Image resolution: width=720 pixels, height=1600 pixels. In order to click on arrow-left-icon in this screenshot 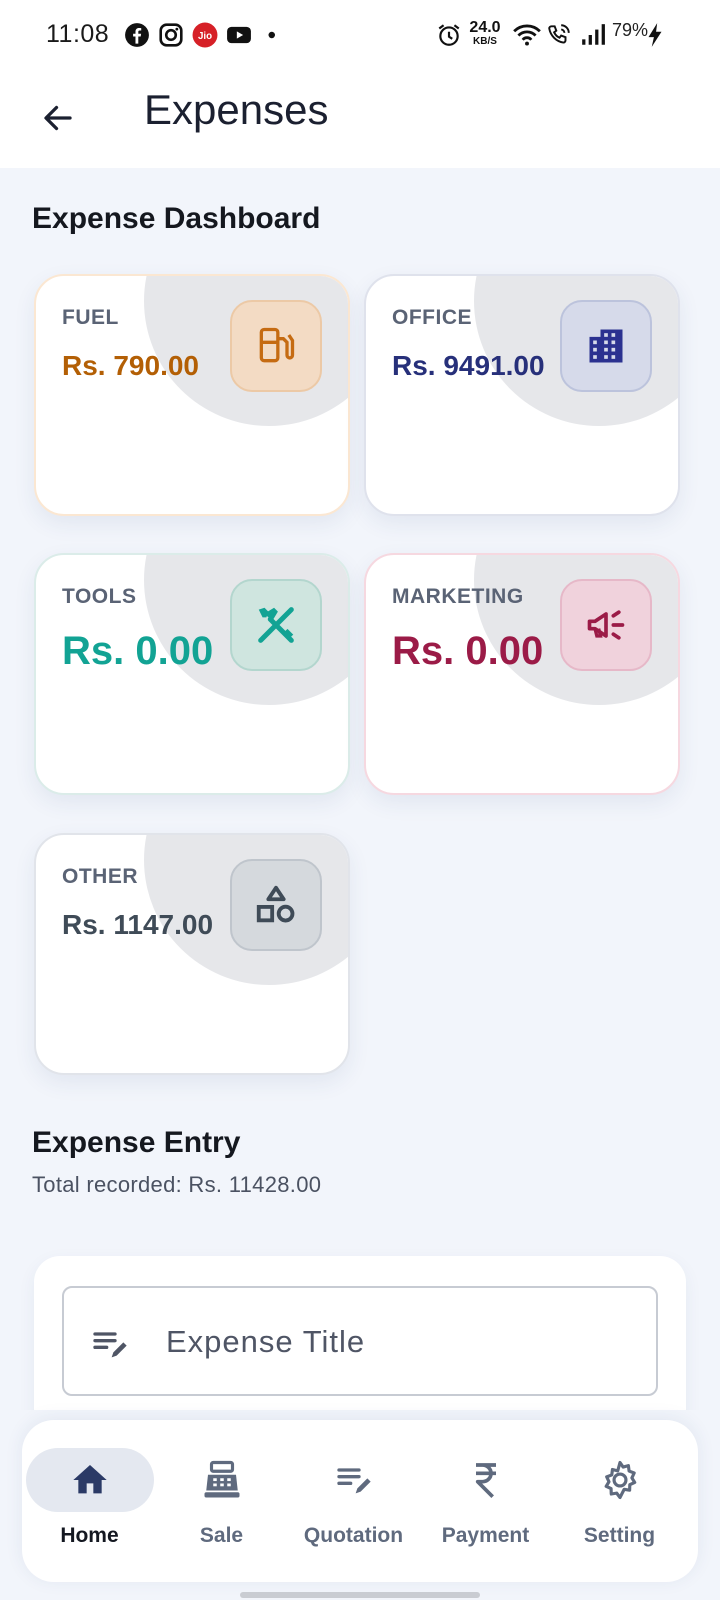, I will do `click(58, 118)`.